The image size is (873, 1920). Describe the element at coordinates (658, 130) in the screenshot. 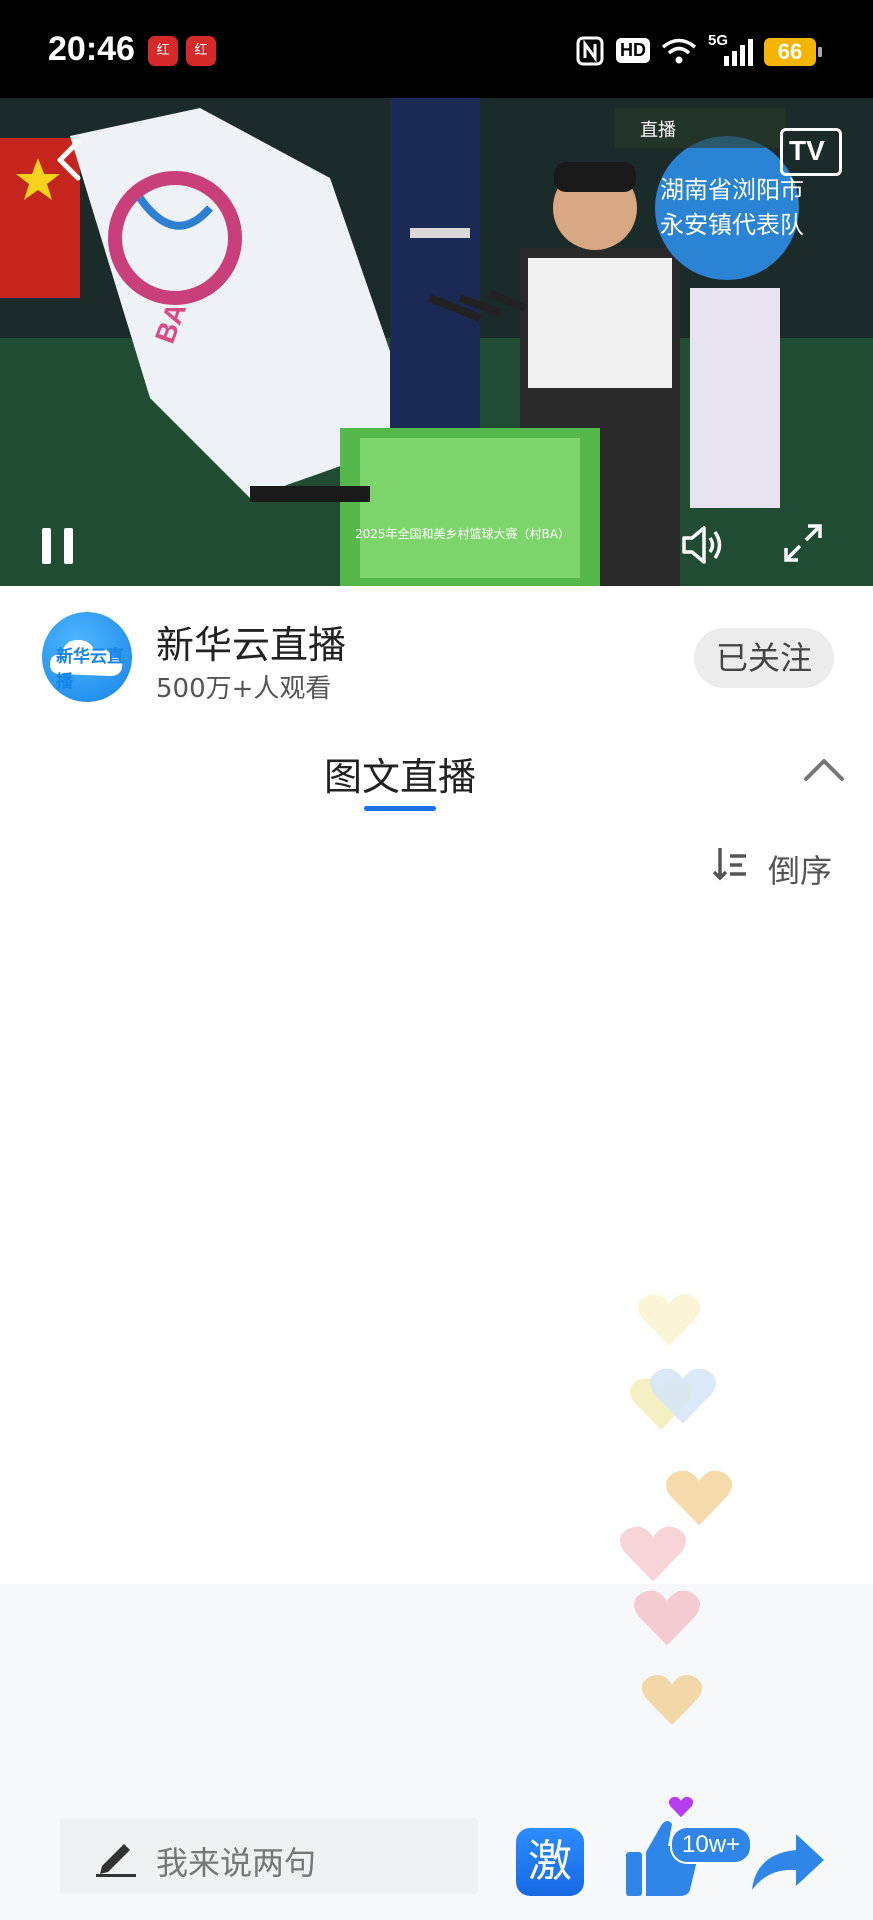

I see `live-tag: 直播` at that location.